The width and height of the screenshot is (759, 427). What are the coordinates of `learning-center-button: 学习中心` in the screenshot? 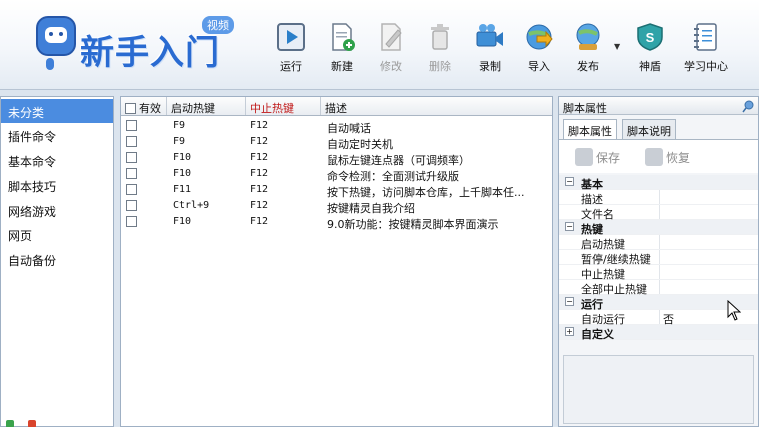 It's located at (706, 50).